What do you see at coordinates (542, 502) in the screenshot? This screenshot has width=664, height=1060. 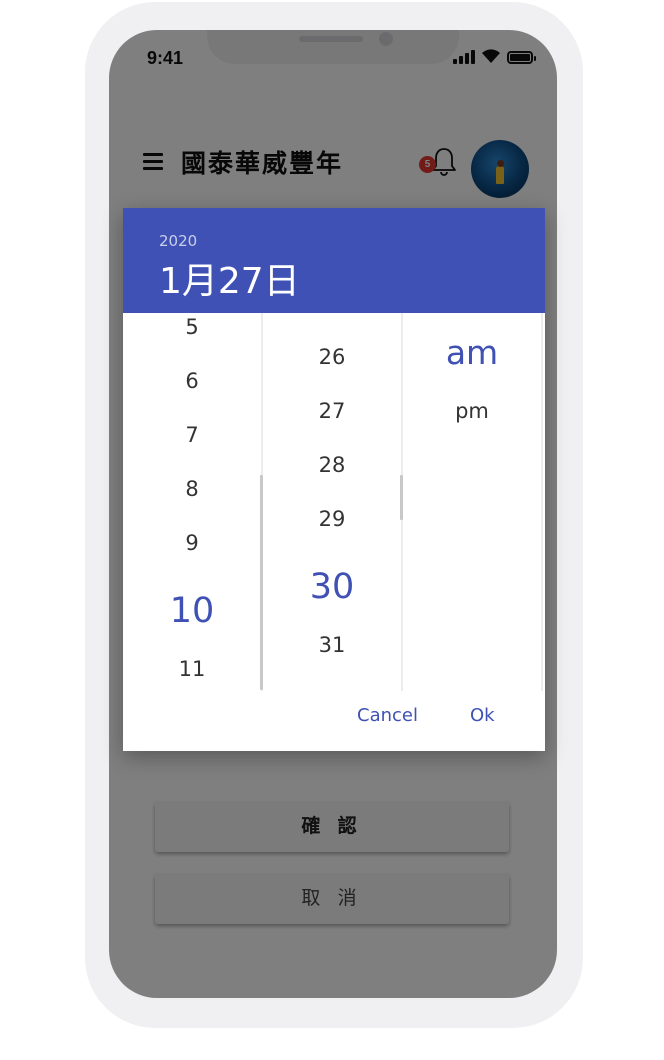 I see `column-divider` at bounding box center [542, 502].